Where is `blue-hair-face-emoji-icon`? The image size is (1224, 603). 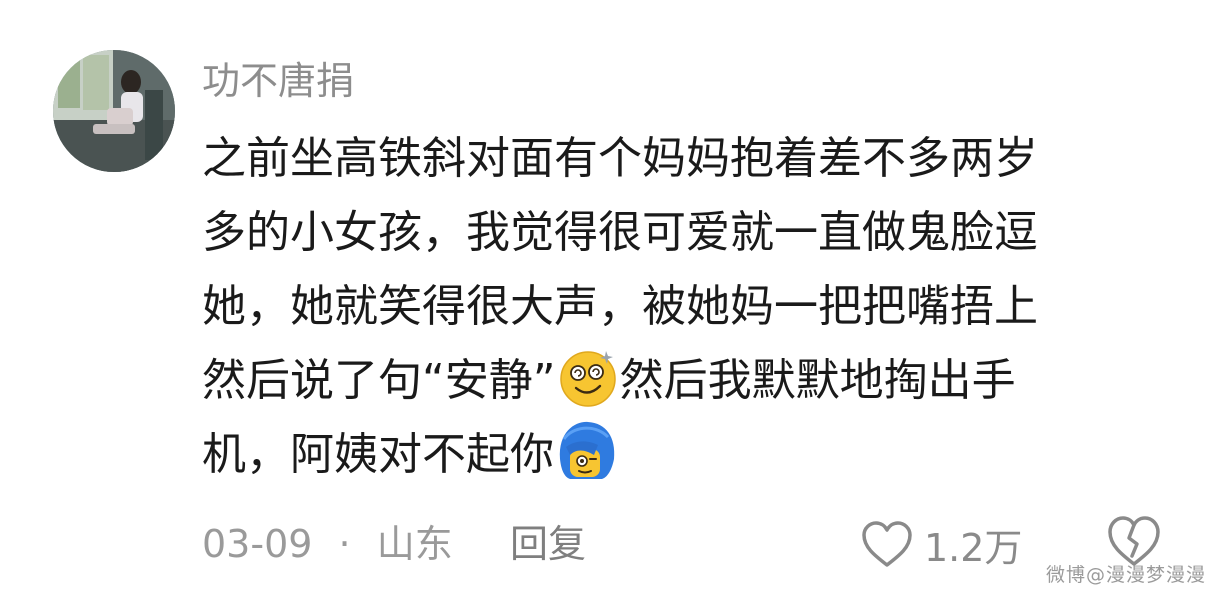
blue-hair-face-emoji-icon is located at coordinates (586, 451).